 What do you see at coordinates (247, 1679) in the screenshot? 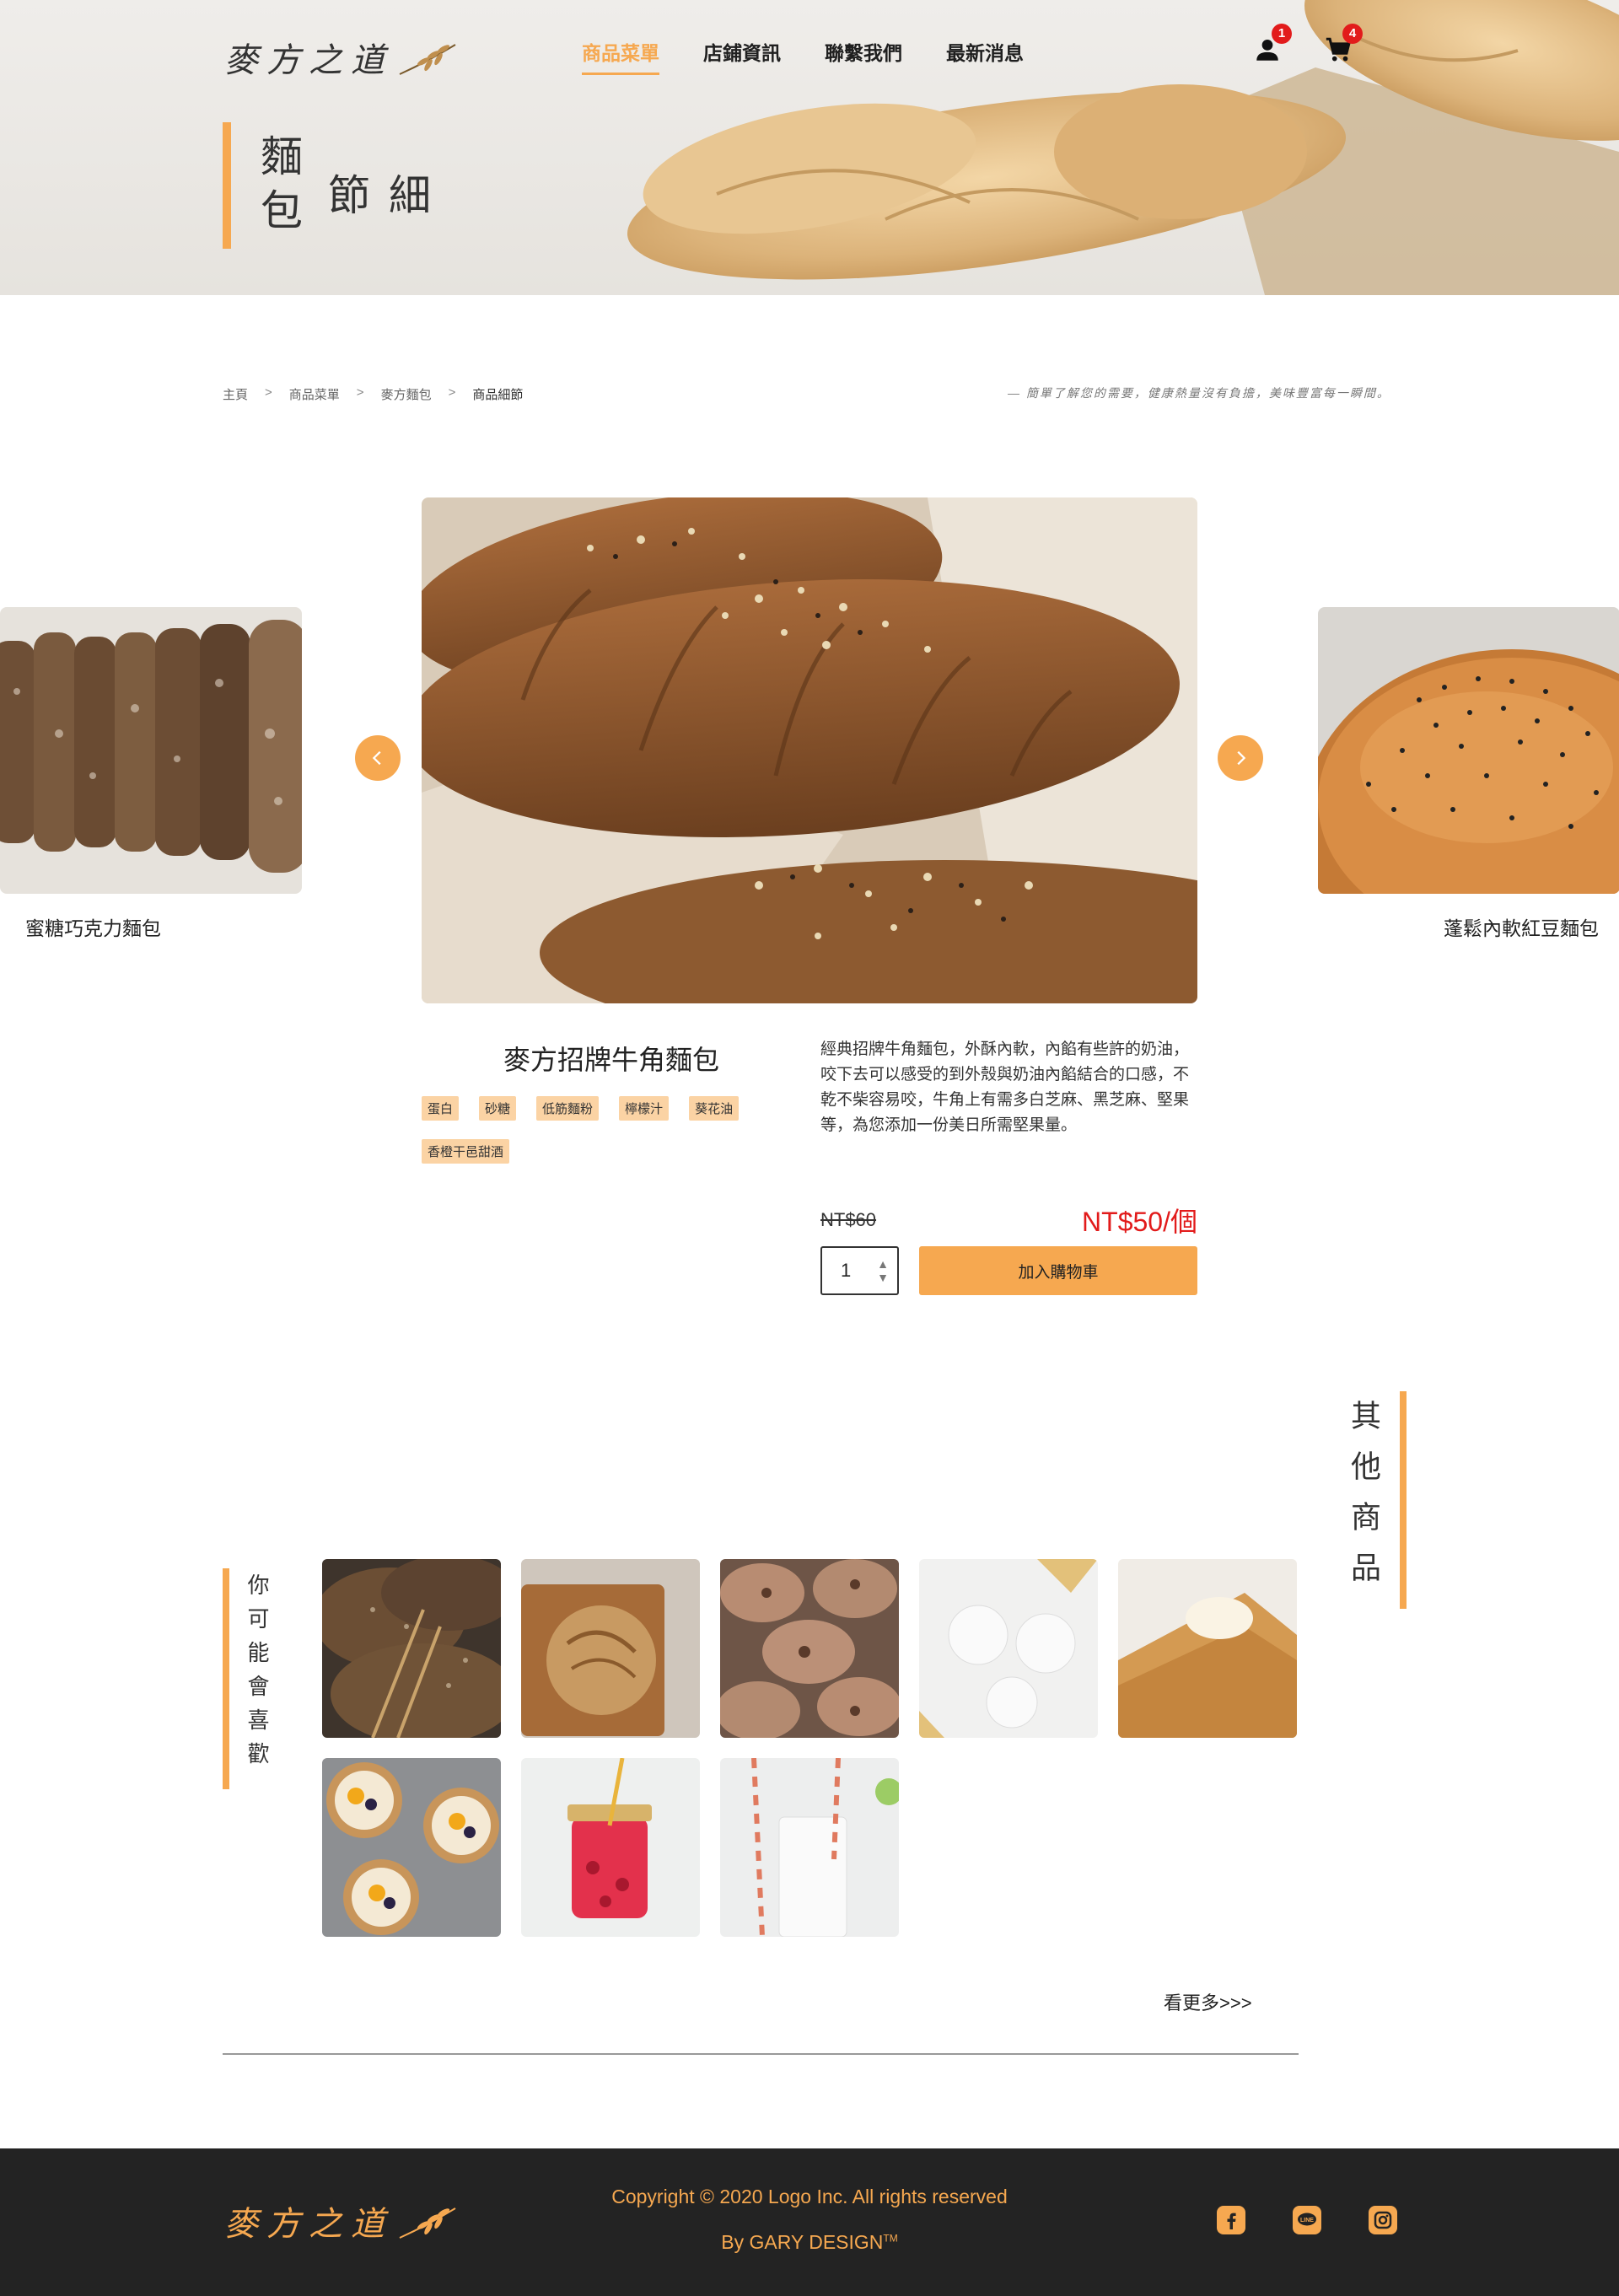
I see `you-may-like-title: 你可能會喜歡` at bounding box center [247, 1679].